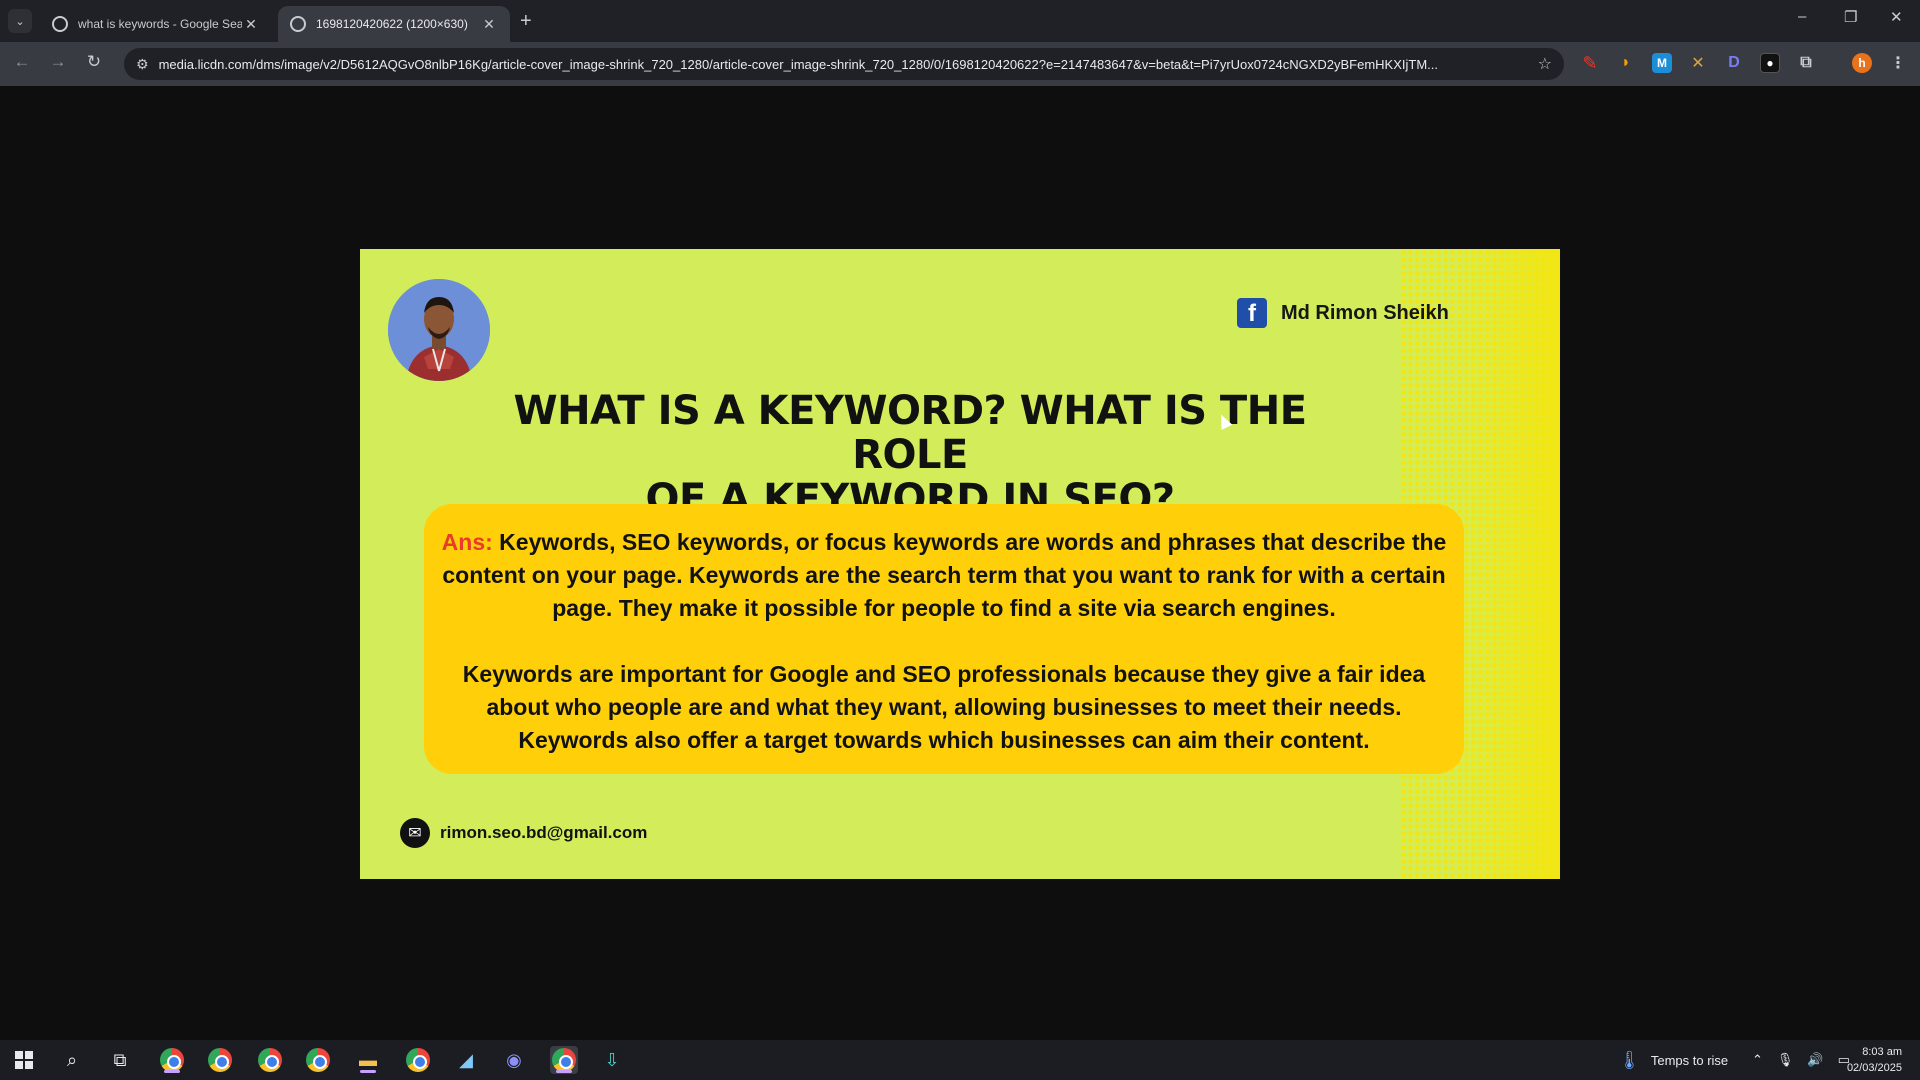 The width and height of the screenshot is (1920, 1080). Describe the element at coordinates (58, 62) in the screenshot. I see `forward-icon: →` at that location.